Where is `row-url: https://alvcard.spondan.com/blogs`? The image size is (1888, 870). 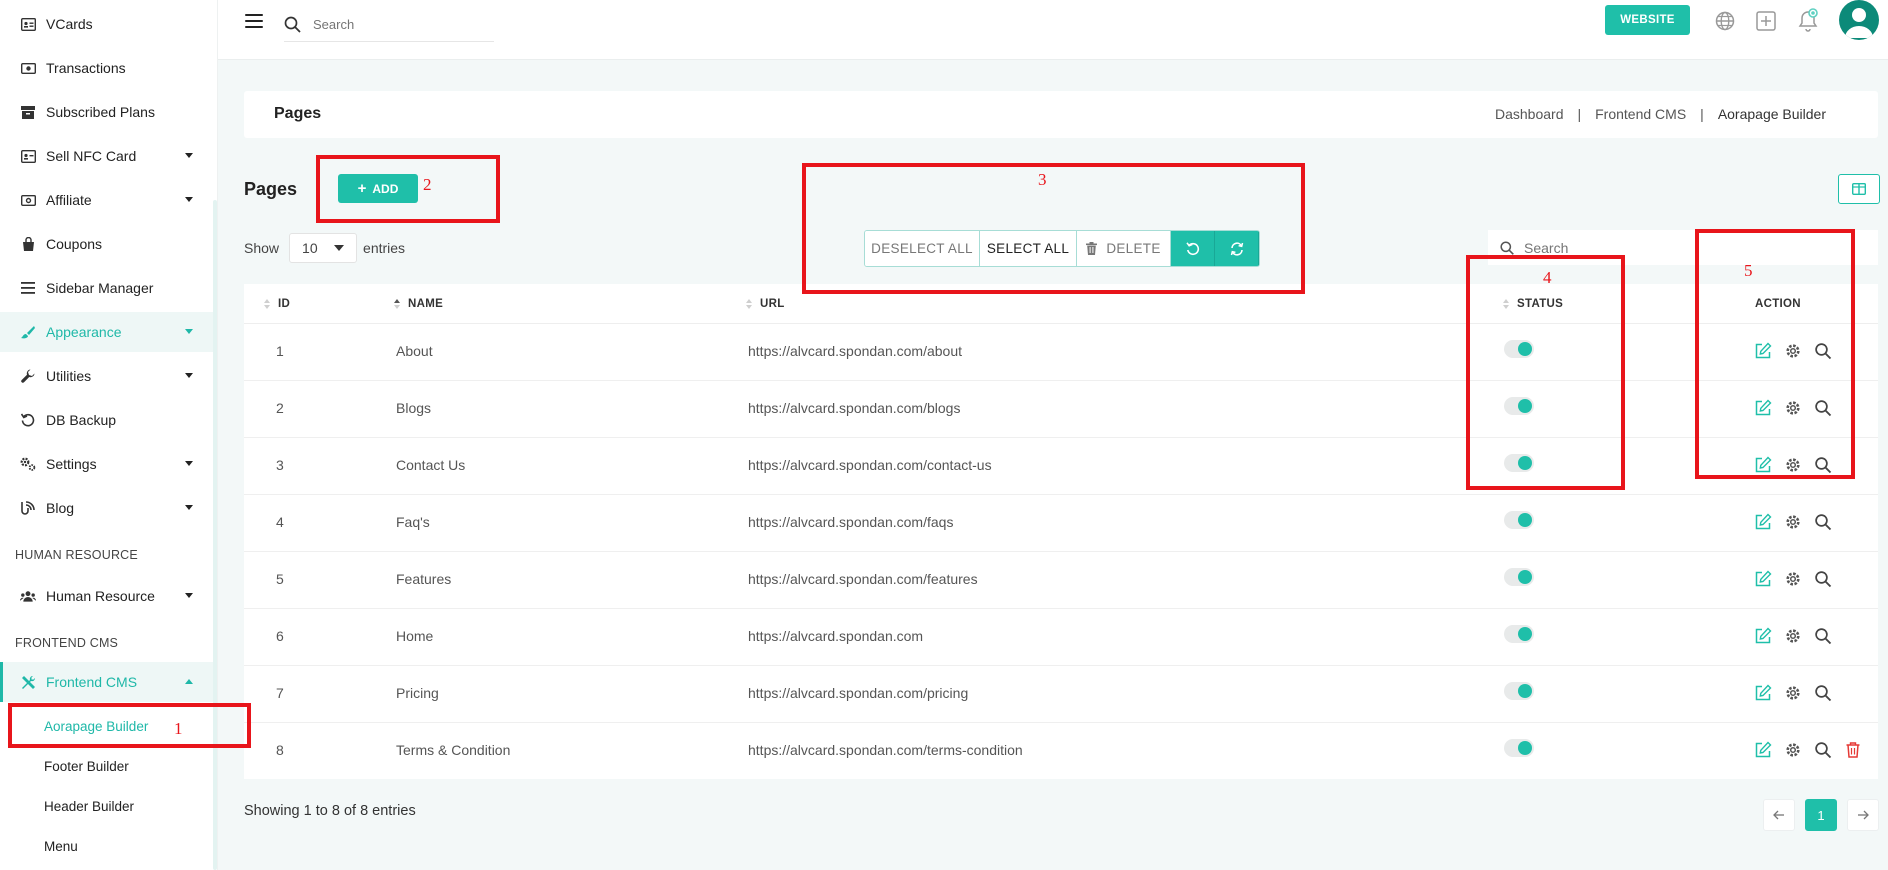 row-url: https://alvcard.spondan.com/blogs is located at coordinates (854, 408).